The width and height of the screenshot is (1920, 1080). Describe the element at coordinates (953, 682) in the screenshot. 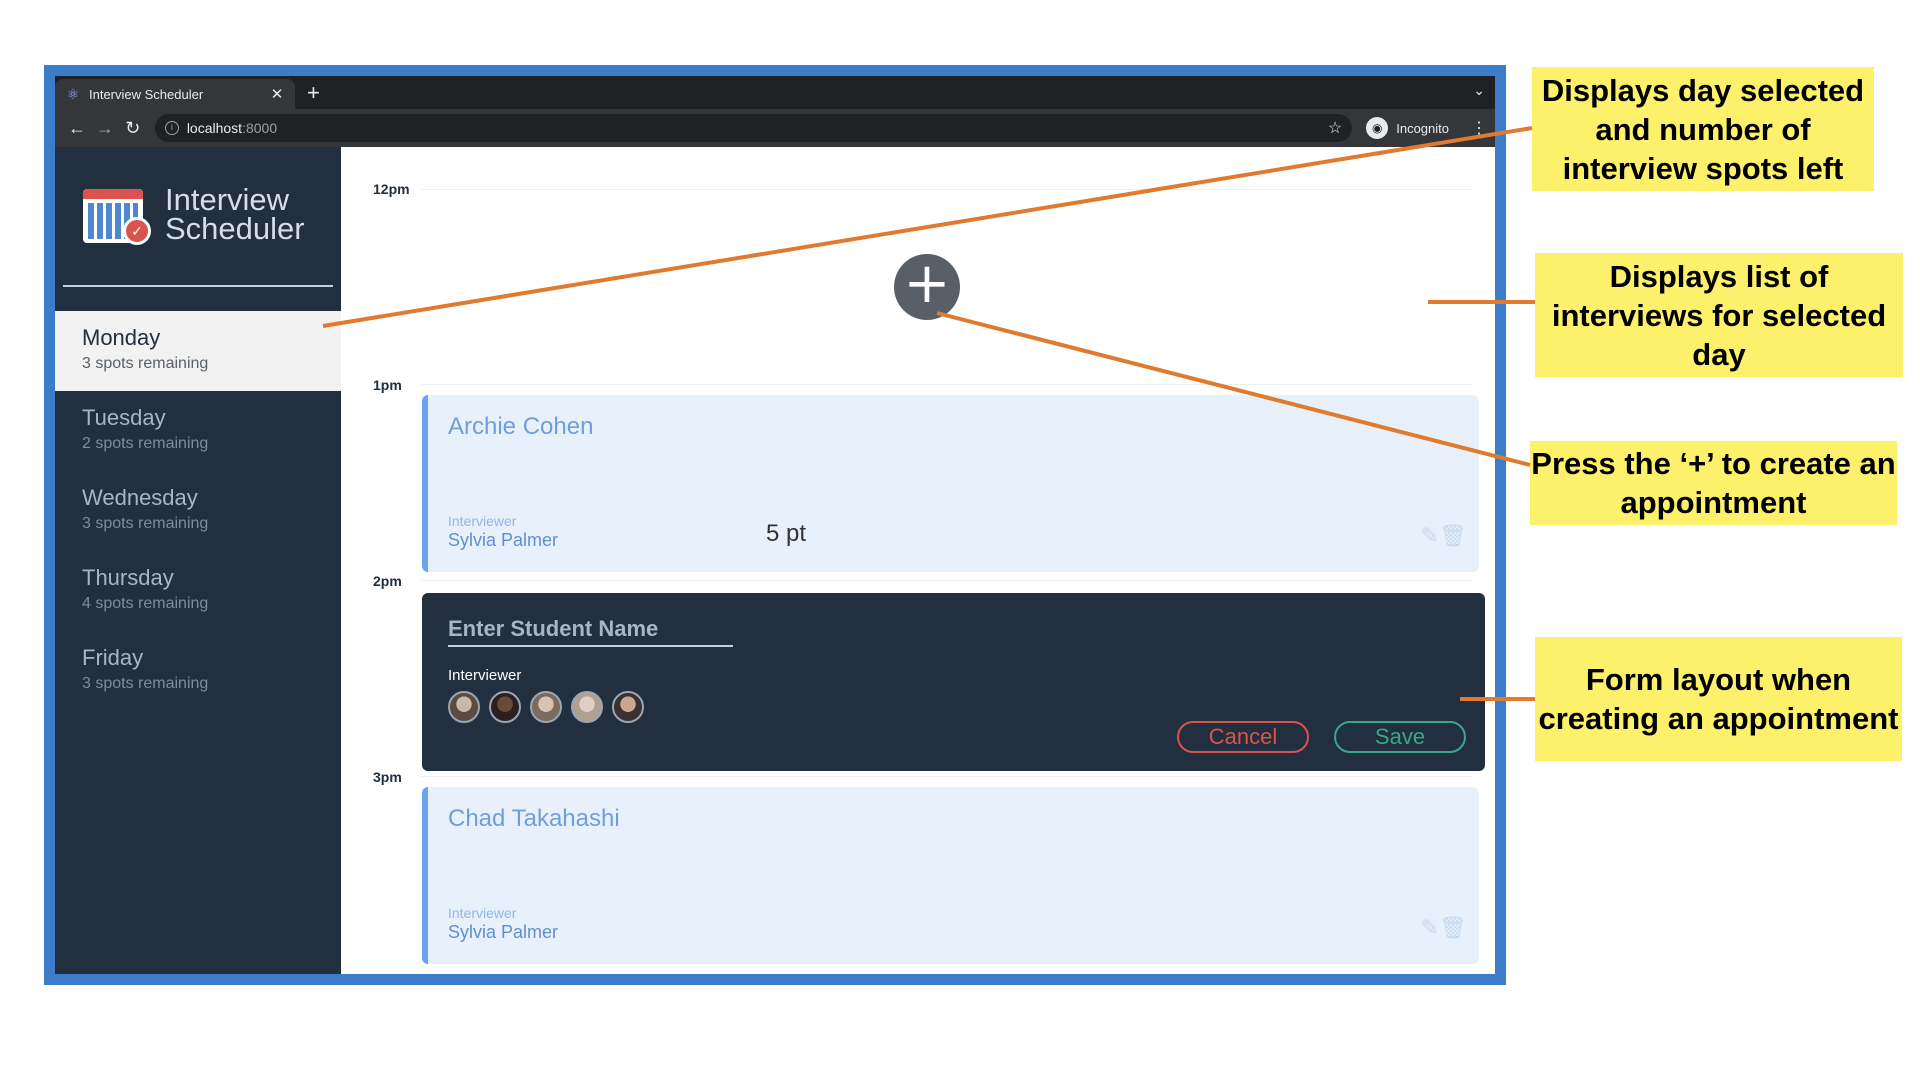

I see `appointment-form: Interviewer Cancel Save` at that location.